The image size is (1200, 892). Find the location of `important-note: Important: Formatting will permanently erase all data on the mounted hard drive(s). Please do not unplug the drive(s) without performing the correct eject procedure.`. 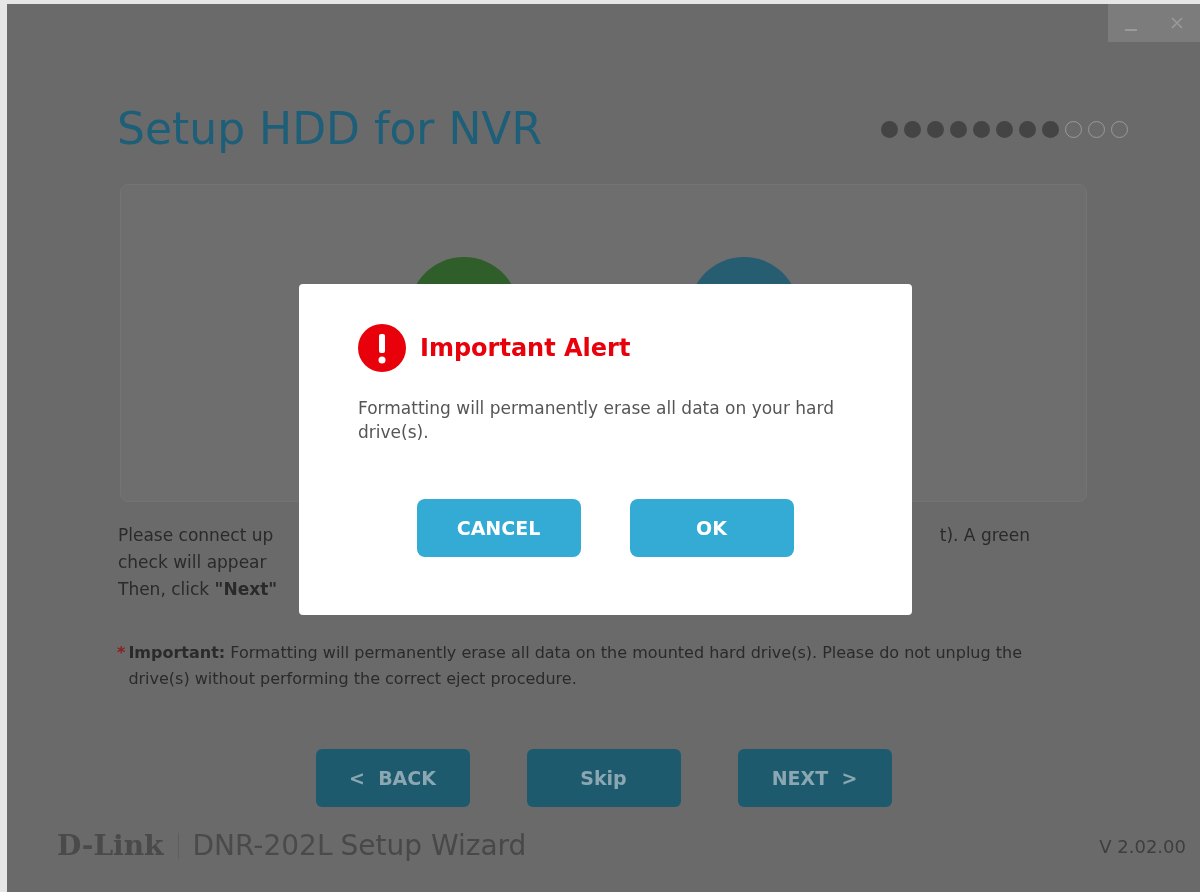

important-note: Important: Formatting will permanently erase all data on the mounted hard drive(s). Please do not unplug the drive(s) without performing the correct eject procedure. is located at coordinates (575, 666).